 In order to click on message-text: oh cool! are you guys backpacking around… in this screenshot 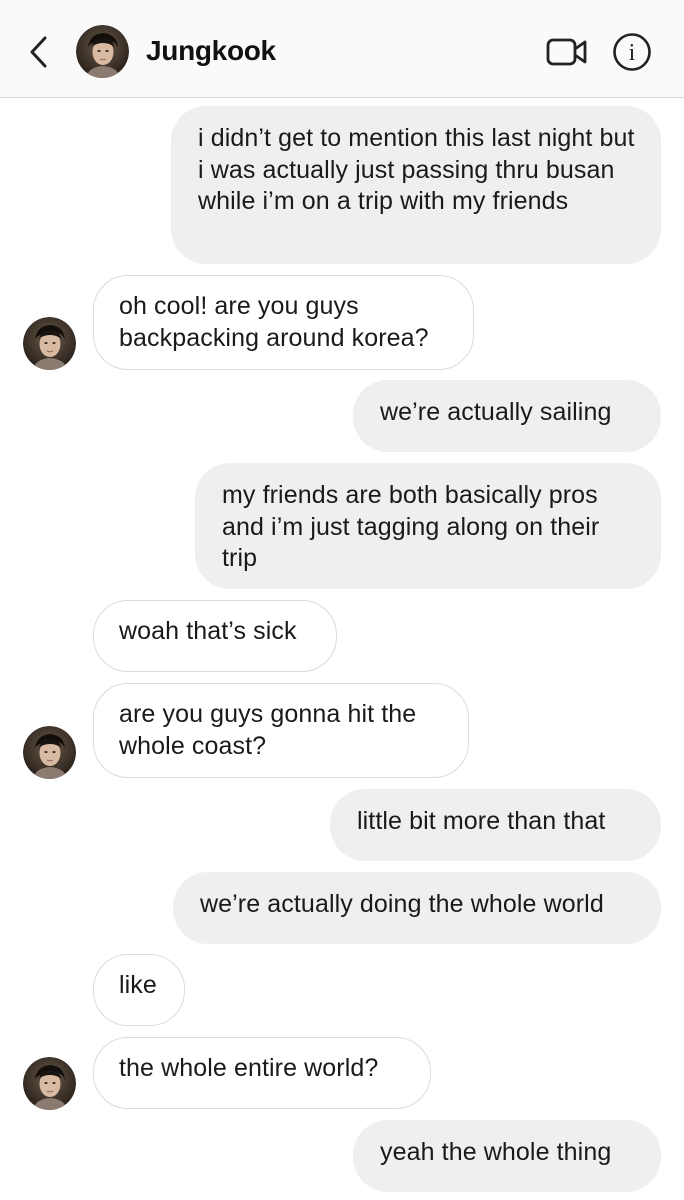, I will do `click(274, 322)`.